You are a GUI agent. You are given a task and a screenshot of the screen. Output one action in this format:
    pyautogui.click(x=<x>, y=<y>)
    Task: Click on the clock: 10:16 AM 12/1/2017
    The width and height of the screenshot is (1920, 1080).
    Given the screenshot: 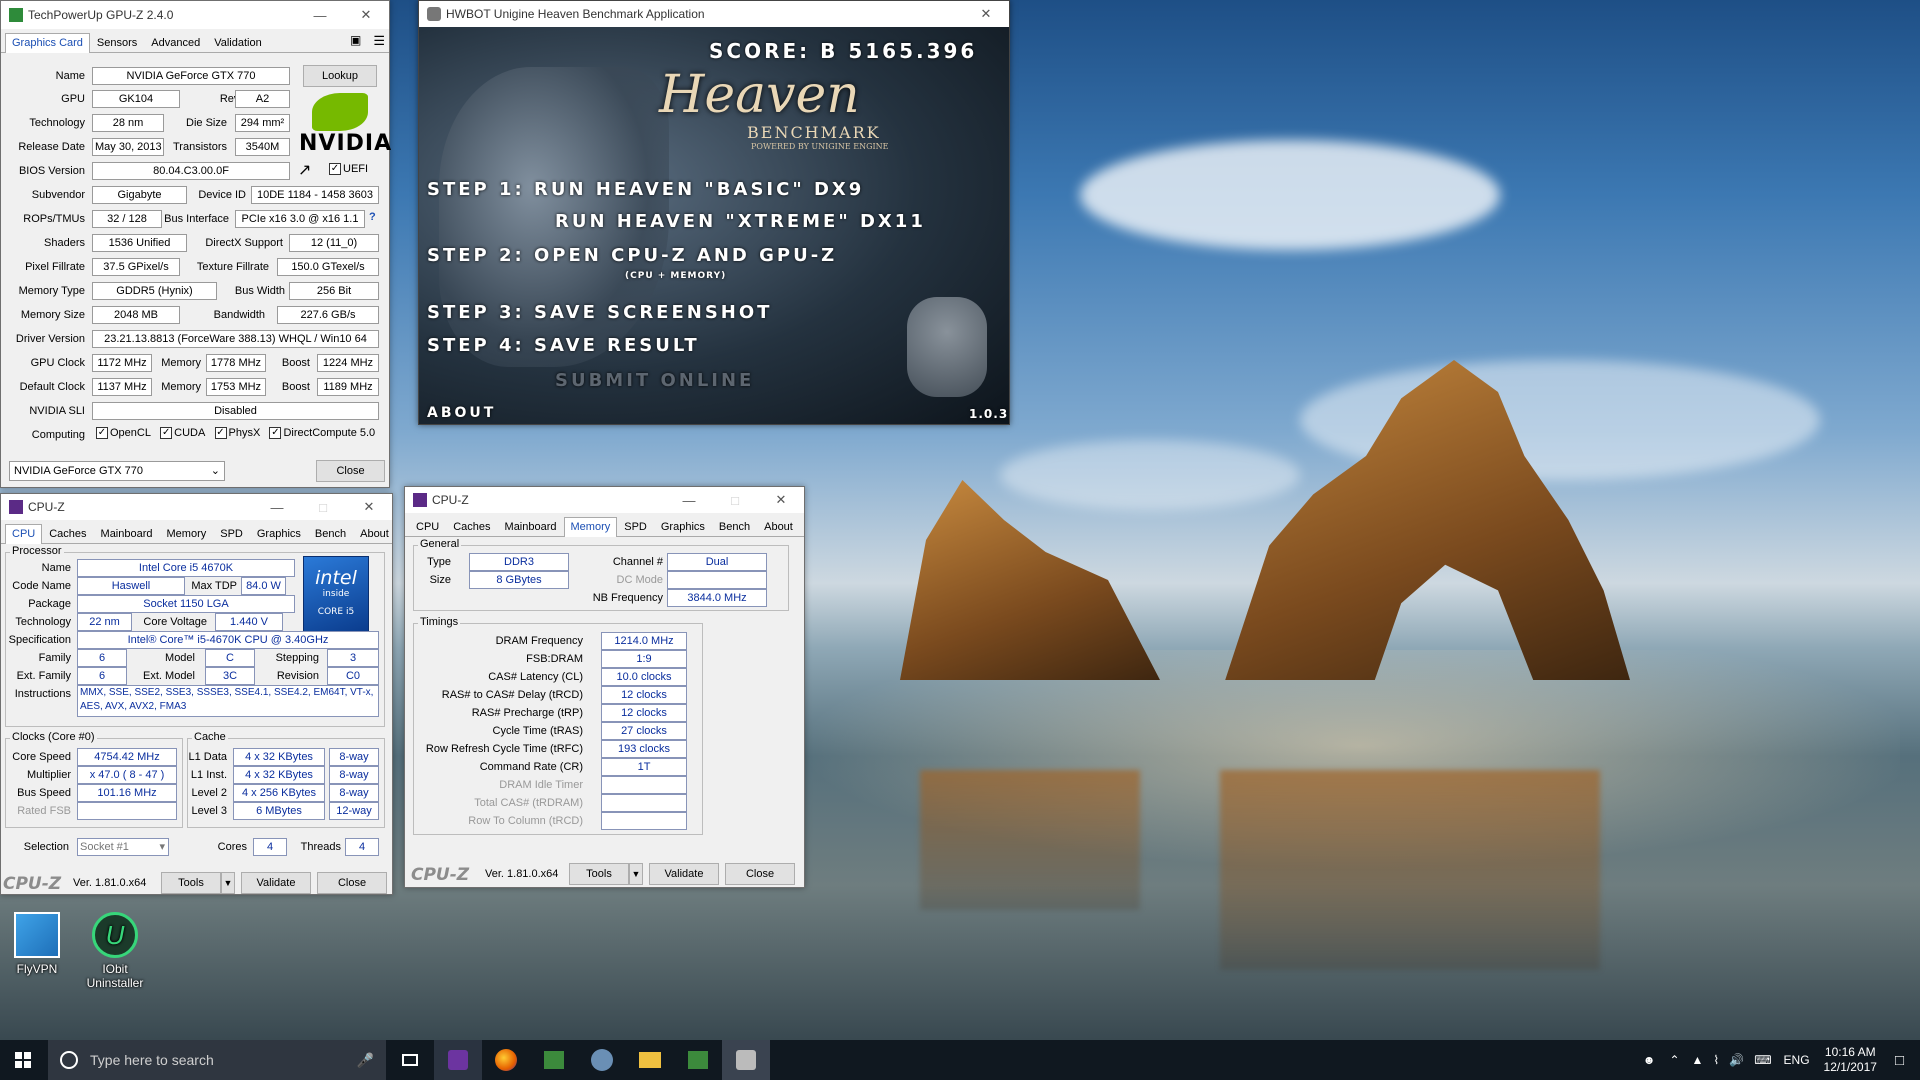 What is the action you would take?
    pyautogui.click(x=1850, y=1060)
    